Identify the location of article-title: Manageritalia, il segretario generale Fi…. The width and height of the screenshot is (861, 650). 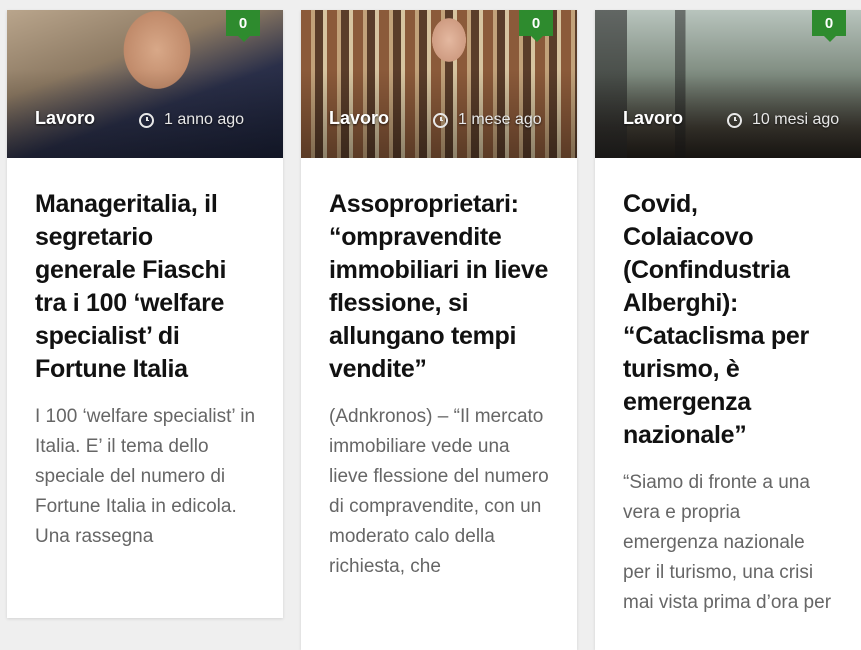
(145, 287).